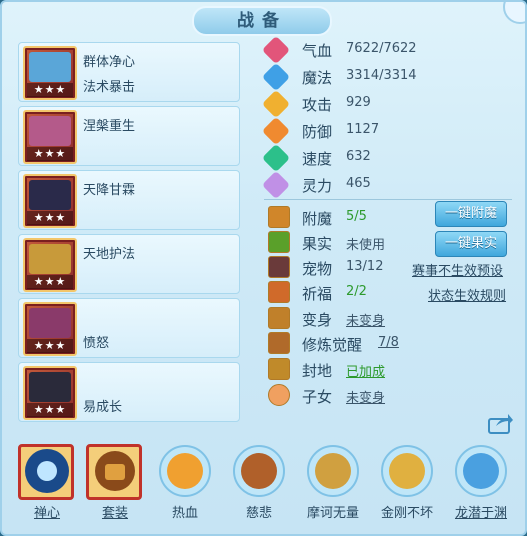 This screenshot has height=536, width=527. Describe the element at coordinates (332, 345) in the screenshot. I see `status-label: 修炼觉醒` at that location.